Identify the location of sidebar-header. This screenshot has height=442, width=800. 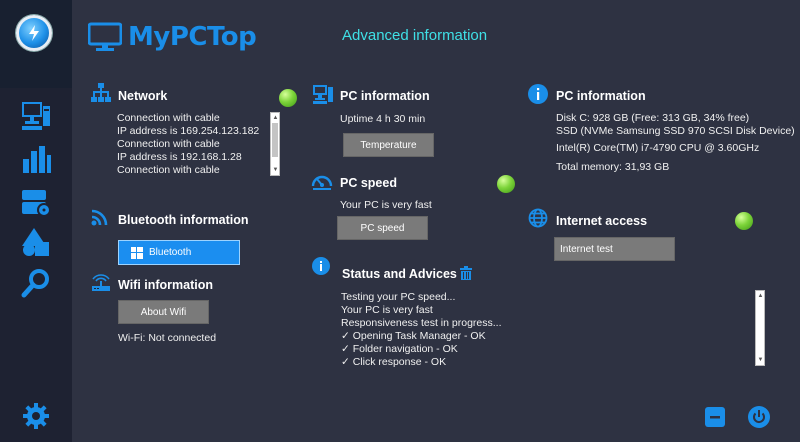
(36, 44).